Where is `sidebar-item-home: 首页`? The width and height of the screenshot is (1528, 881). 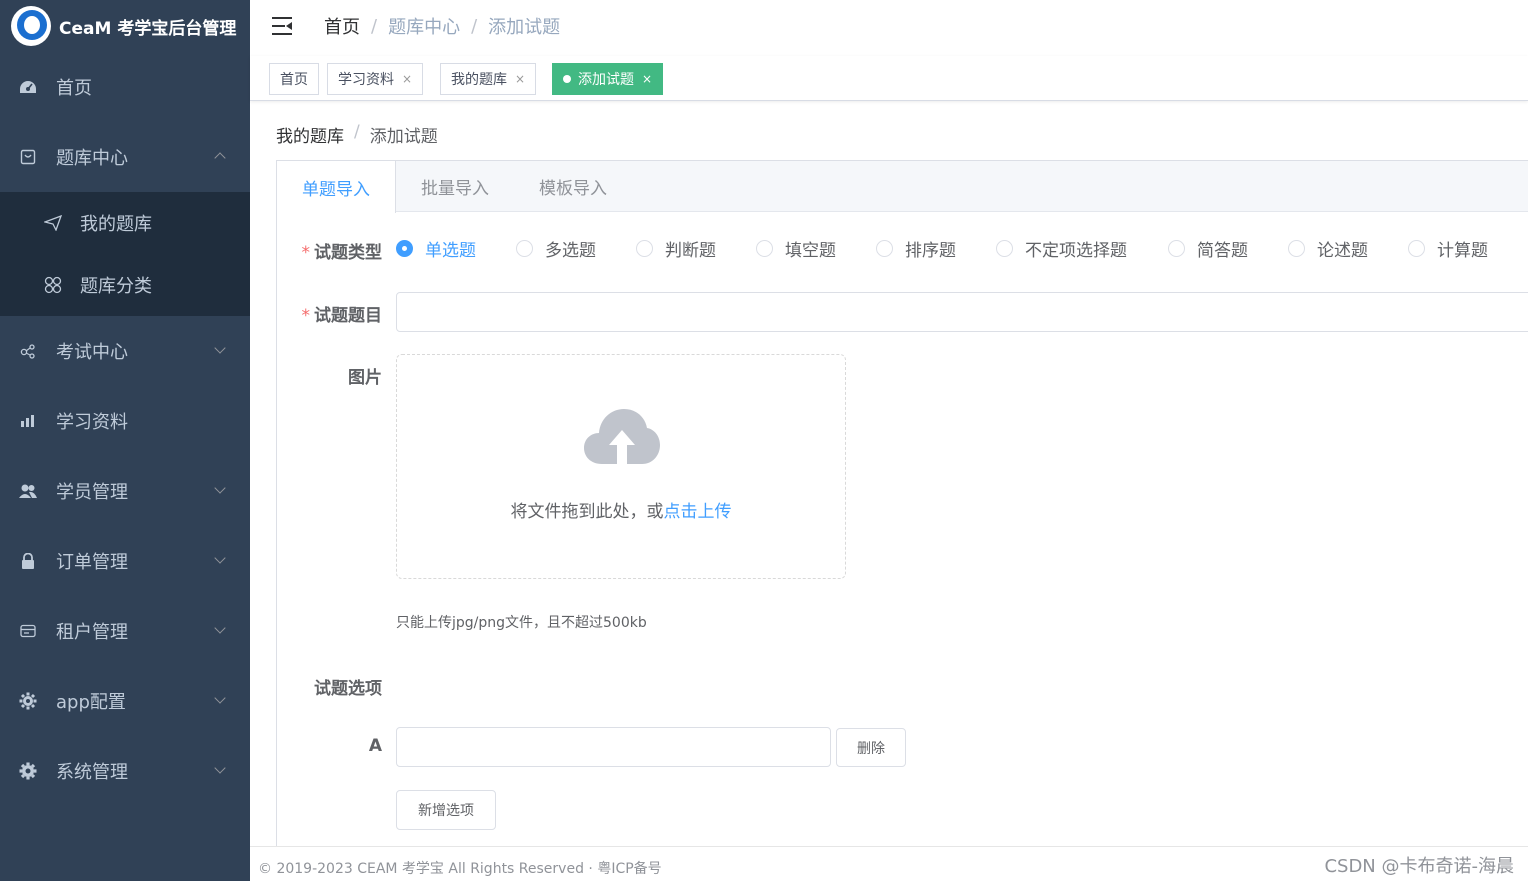
sidebar-item-home: 首页 is located at coordinates (125, 87).